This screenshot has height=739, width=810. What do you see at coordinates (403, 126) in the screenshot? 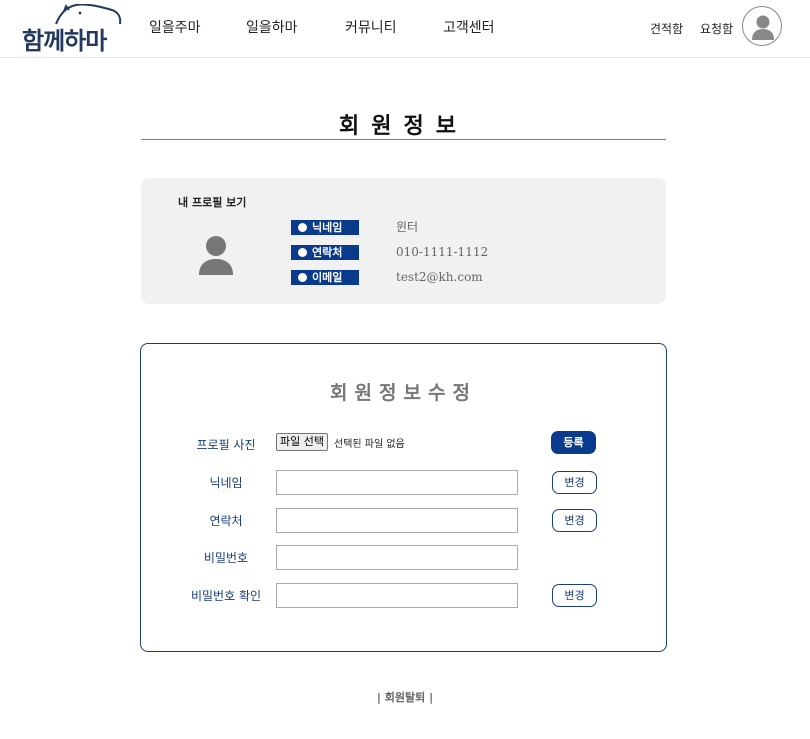
I see `page-title: 회원정보` at bounding box center [403, 126].